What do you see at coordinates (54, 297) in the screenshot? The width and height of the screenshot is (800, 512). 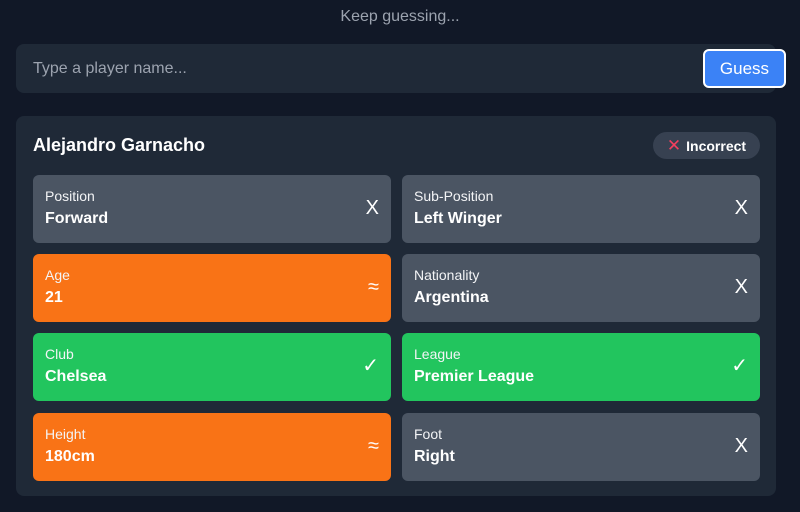 I see `attribute-value: 21` at bounding box center [54, 297].